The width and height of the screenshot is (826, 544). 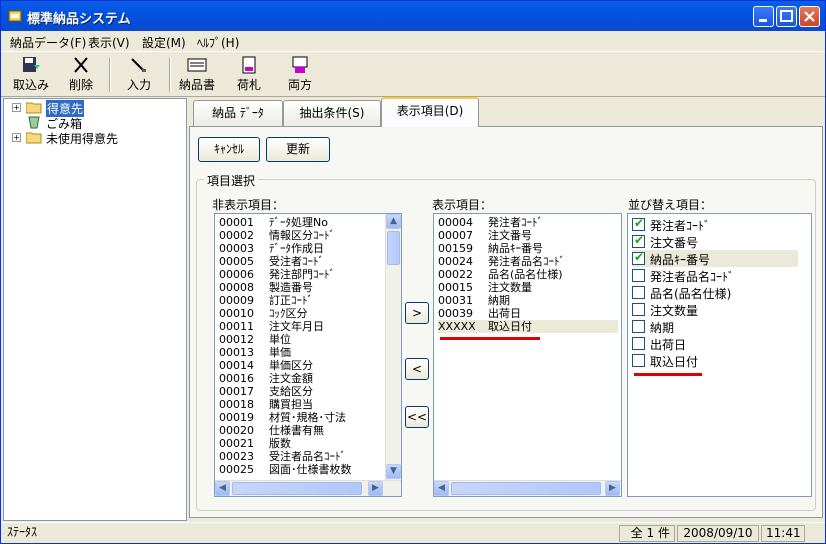 I want to click on item-name: 発注者品名ｺｰﾄﾞ, so click(x=526, y=261).